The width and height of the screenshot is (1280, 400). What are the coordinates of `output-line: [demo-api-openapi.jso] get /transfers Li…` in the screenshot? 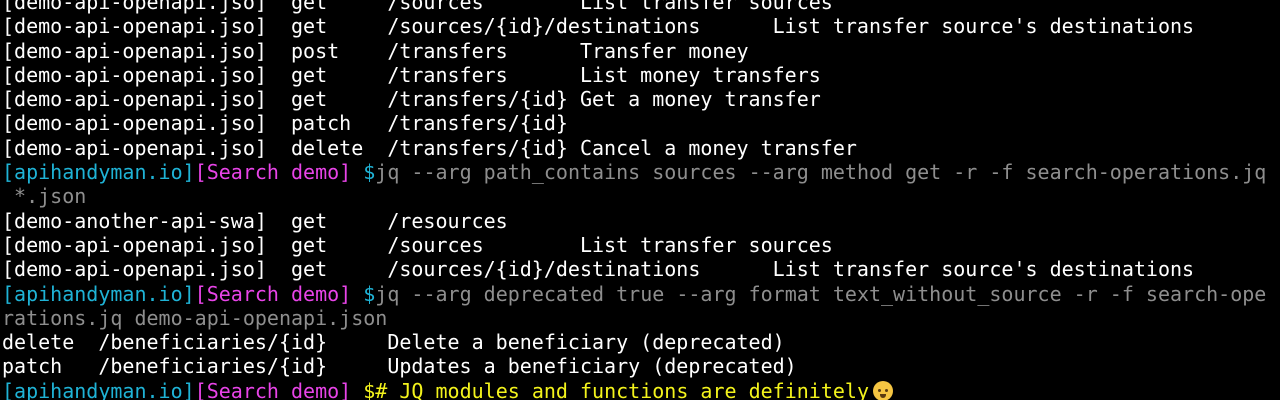 It's located at (641, 75).